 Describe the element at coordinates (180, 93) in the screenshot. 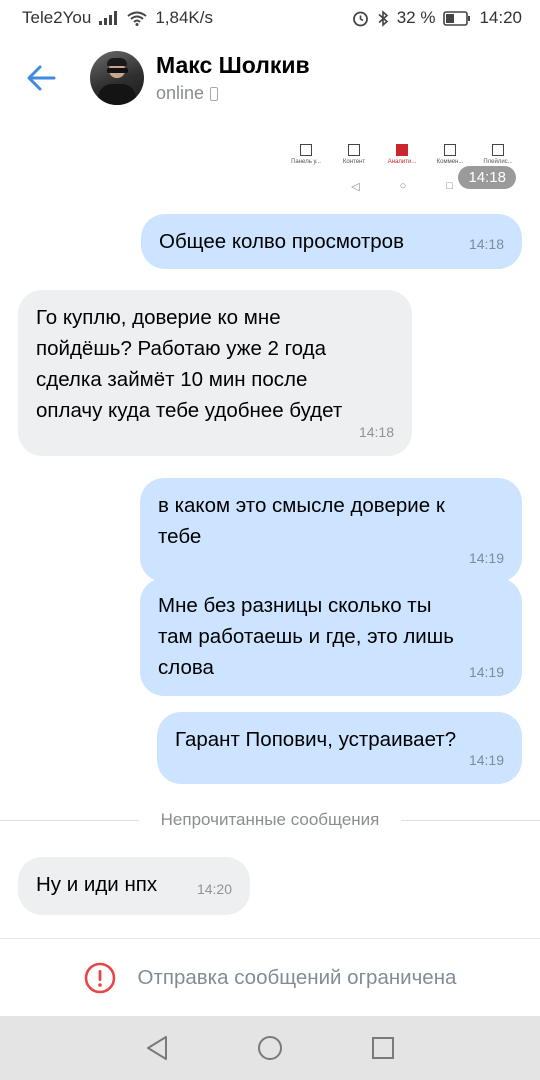

I see `online-status: online` at that location.